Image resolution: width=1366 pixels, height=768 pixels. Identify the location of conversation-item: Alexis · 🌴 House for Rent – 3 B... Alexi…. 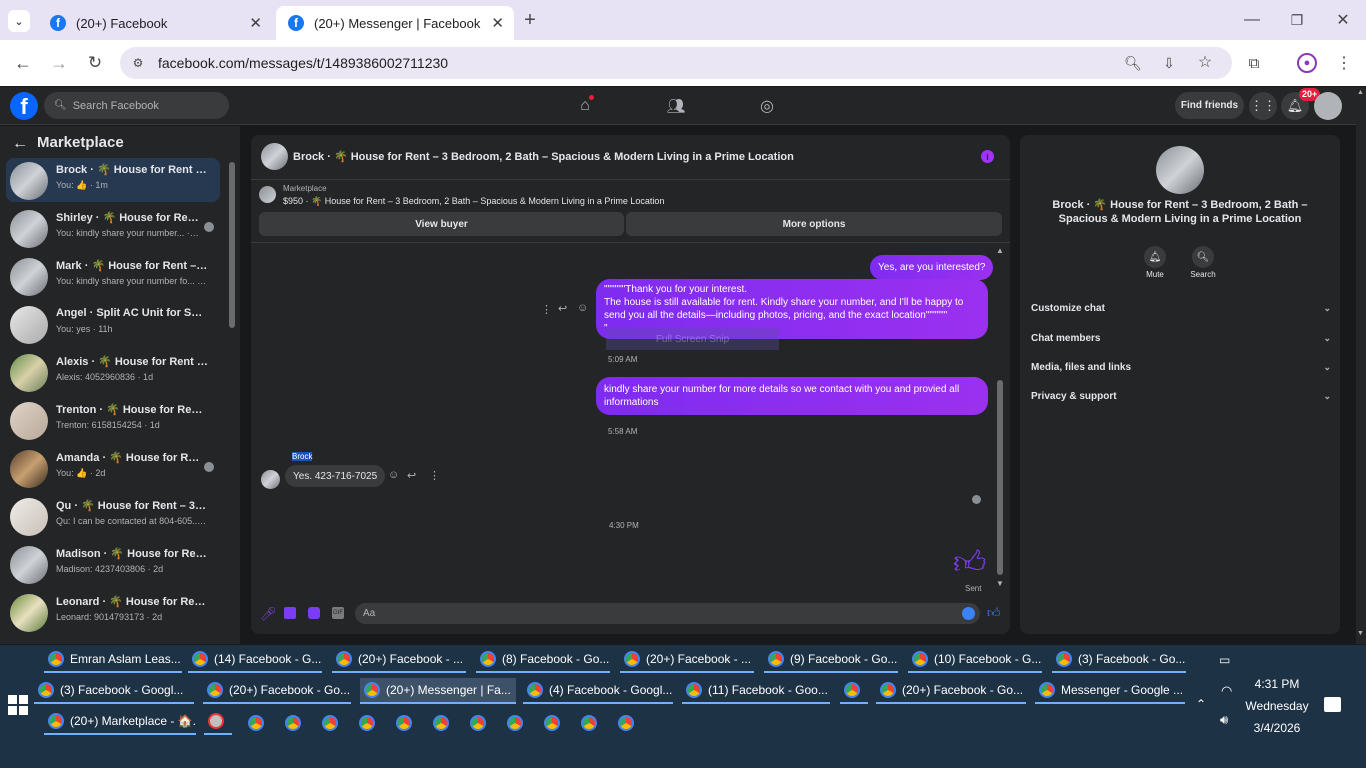
(113, 372).